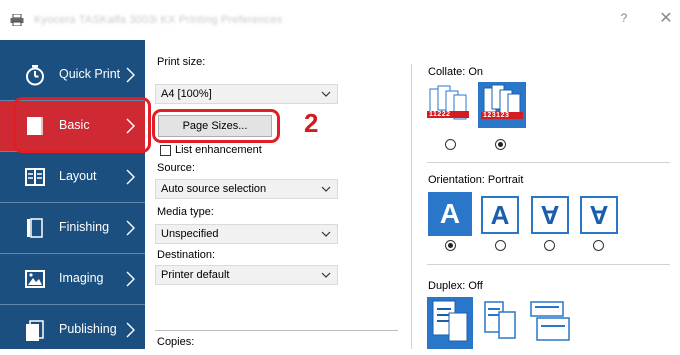 This screenshot has width=680, height=355. I want to click on media-type-select: Unspecified, so click(246, 234).